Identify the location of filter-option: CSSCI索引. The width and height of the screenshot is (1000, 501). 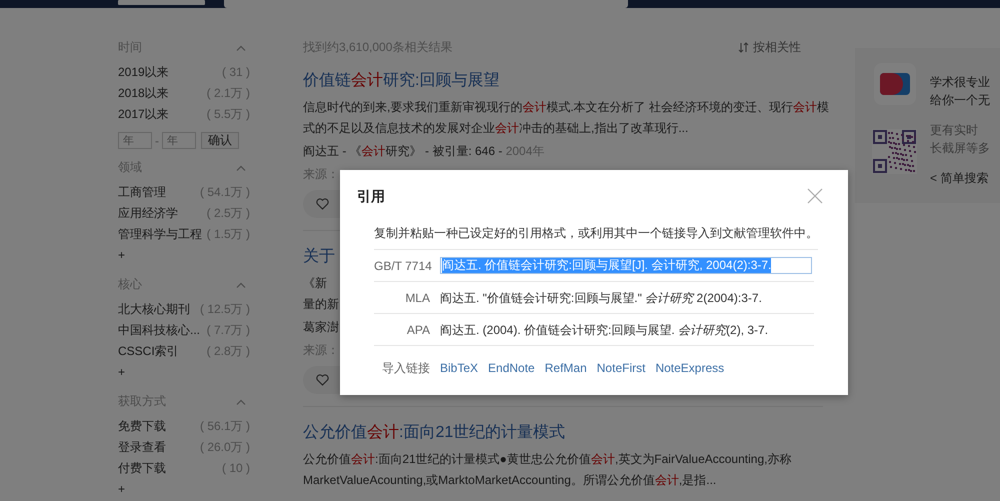
(148, 351).